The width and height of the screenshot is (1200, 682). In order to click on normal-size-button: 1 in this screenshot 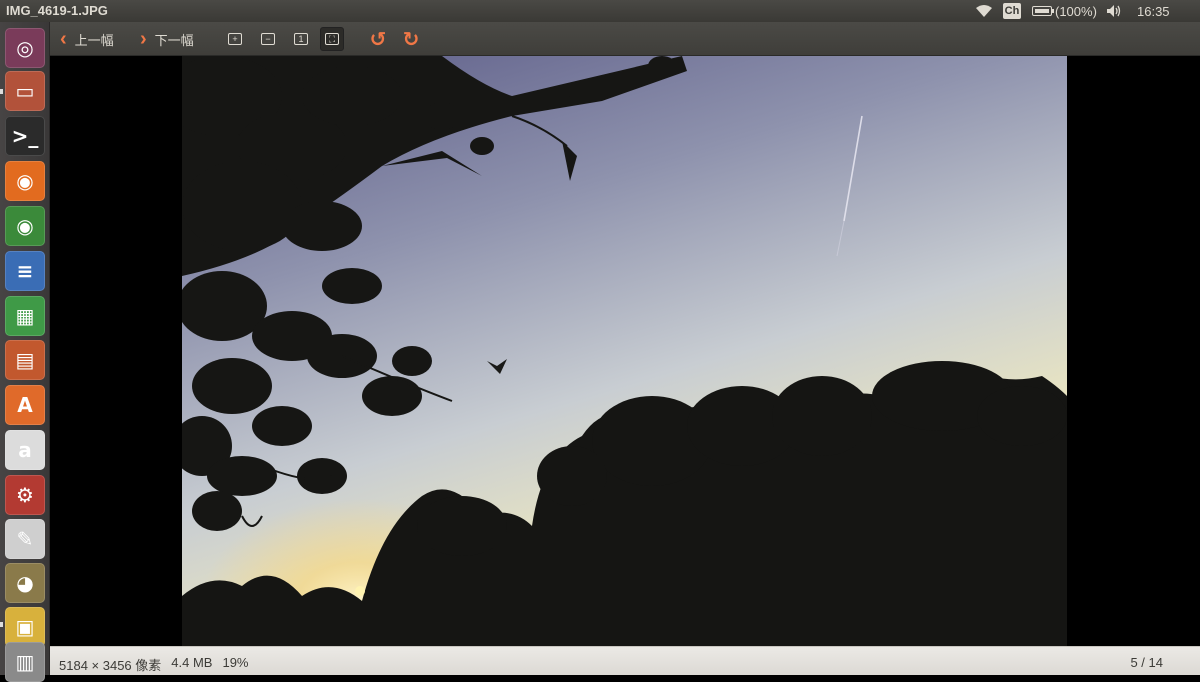, I will do `click(301, 39)`.